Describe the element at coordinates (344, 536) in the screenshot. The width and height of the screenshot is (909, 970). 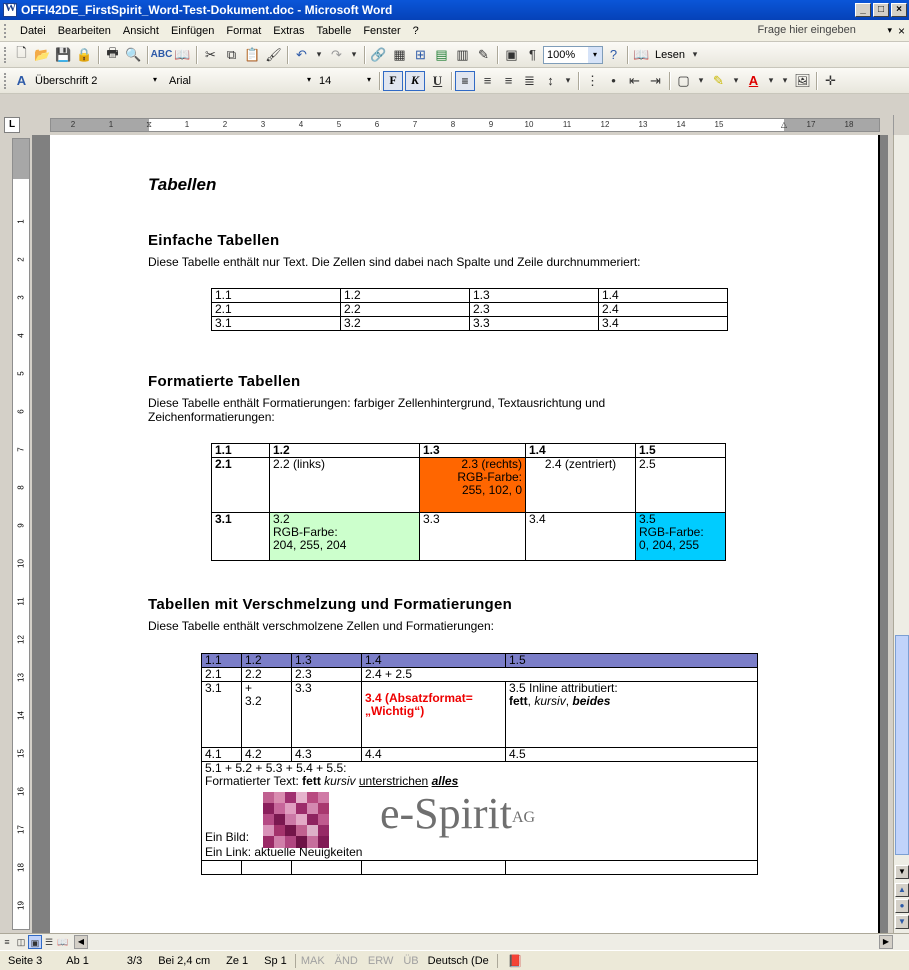
I see `table-cell-green: 3.2 RGB-Farbe: 204, 255, 204` at that location.